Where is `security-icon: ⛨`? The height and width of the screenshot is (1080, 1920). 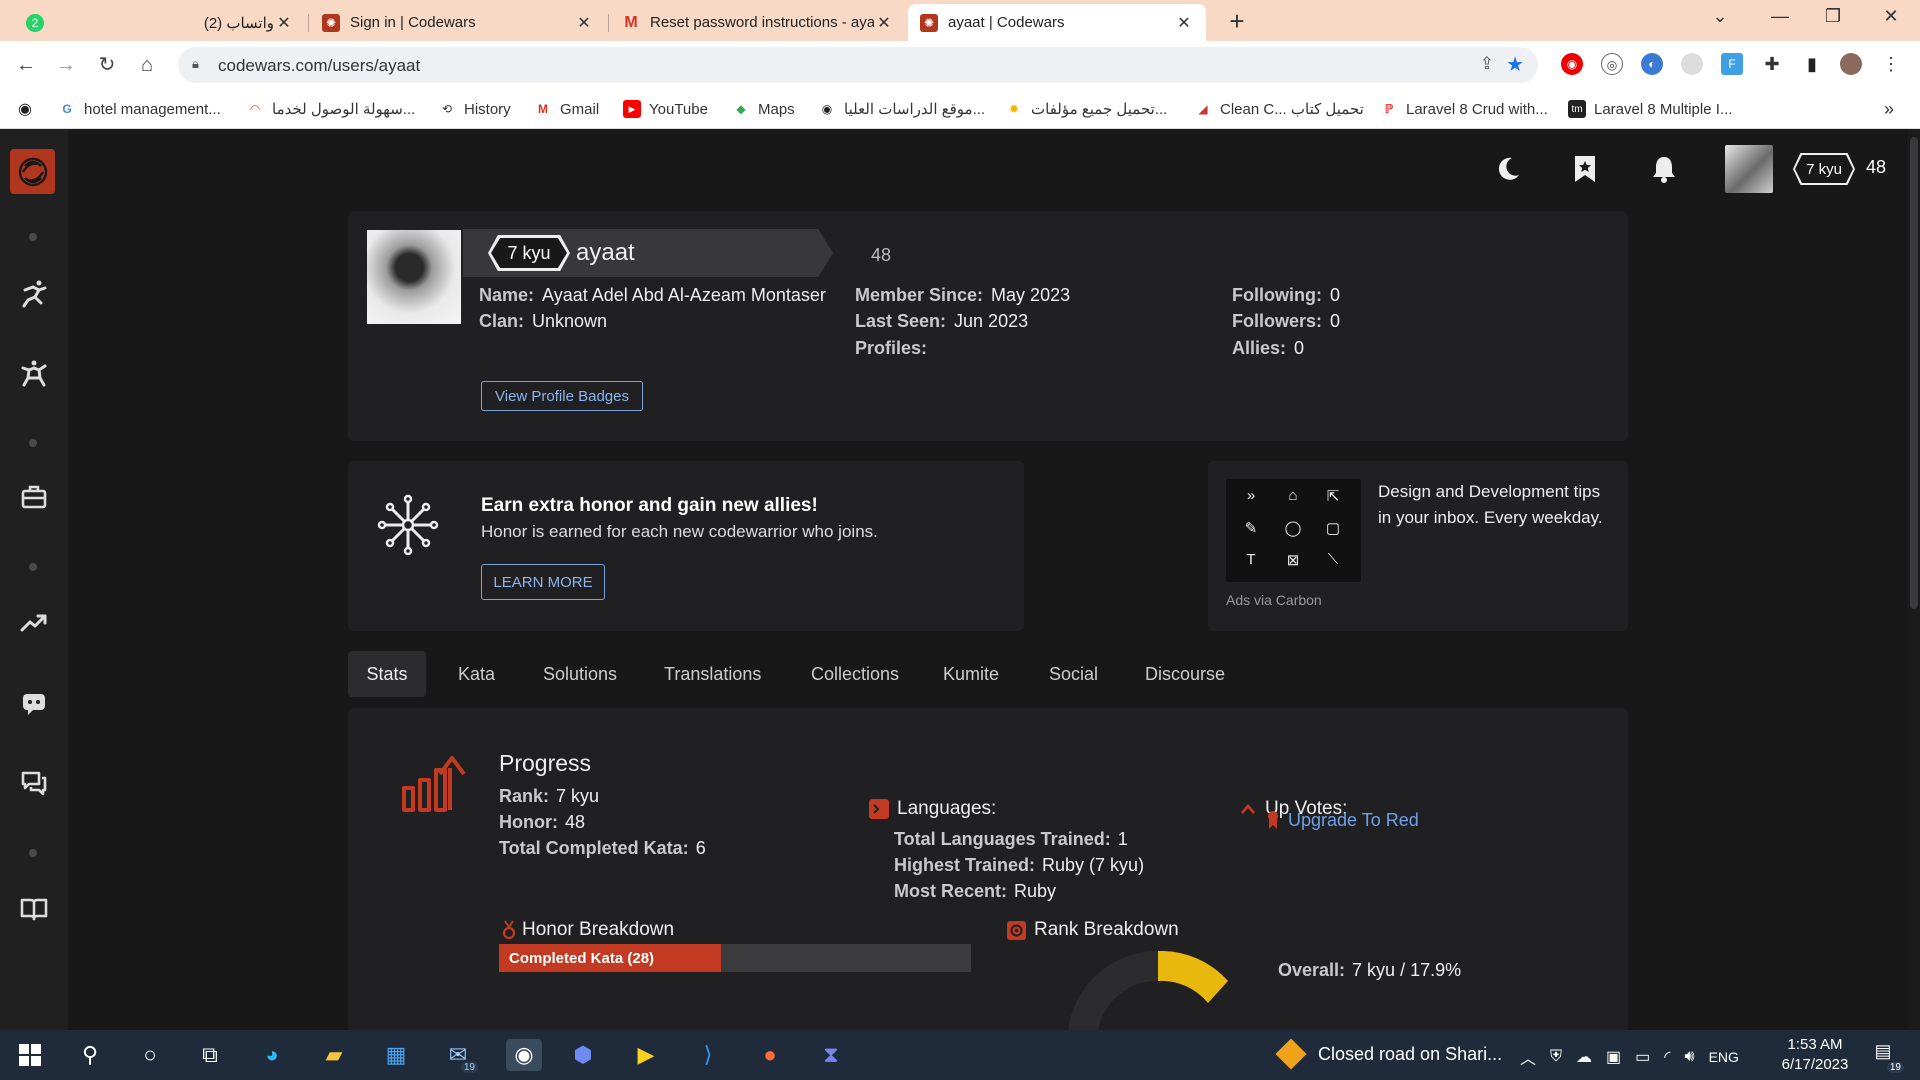
security-icon: ⛨ is located at coordinates (1556, 1057).